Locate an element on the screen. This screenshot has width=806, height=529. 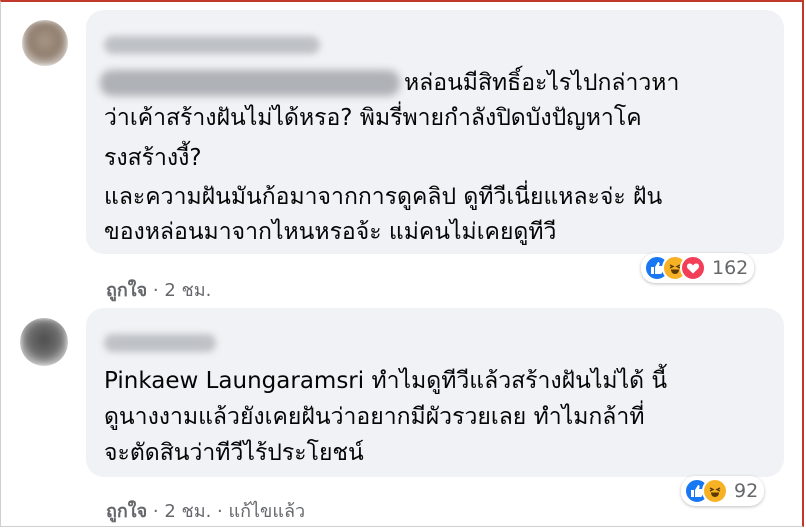
comment-text-line: จะตัดสินว่าทีวีไร้ประโยชน์ is located at coordinates (234, 453).